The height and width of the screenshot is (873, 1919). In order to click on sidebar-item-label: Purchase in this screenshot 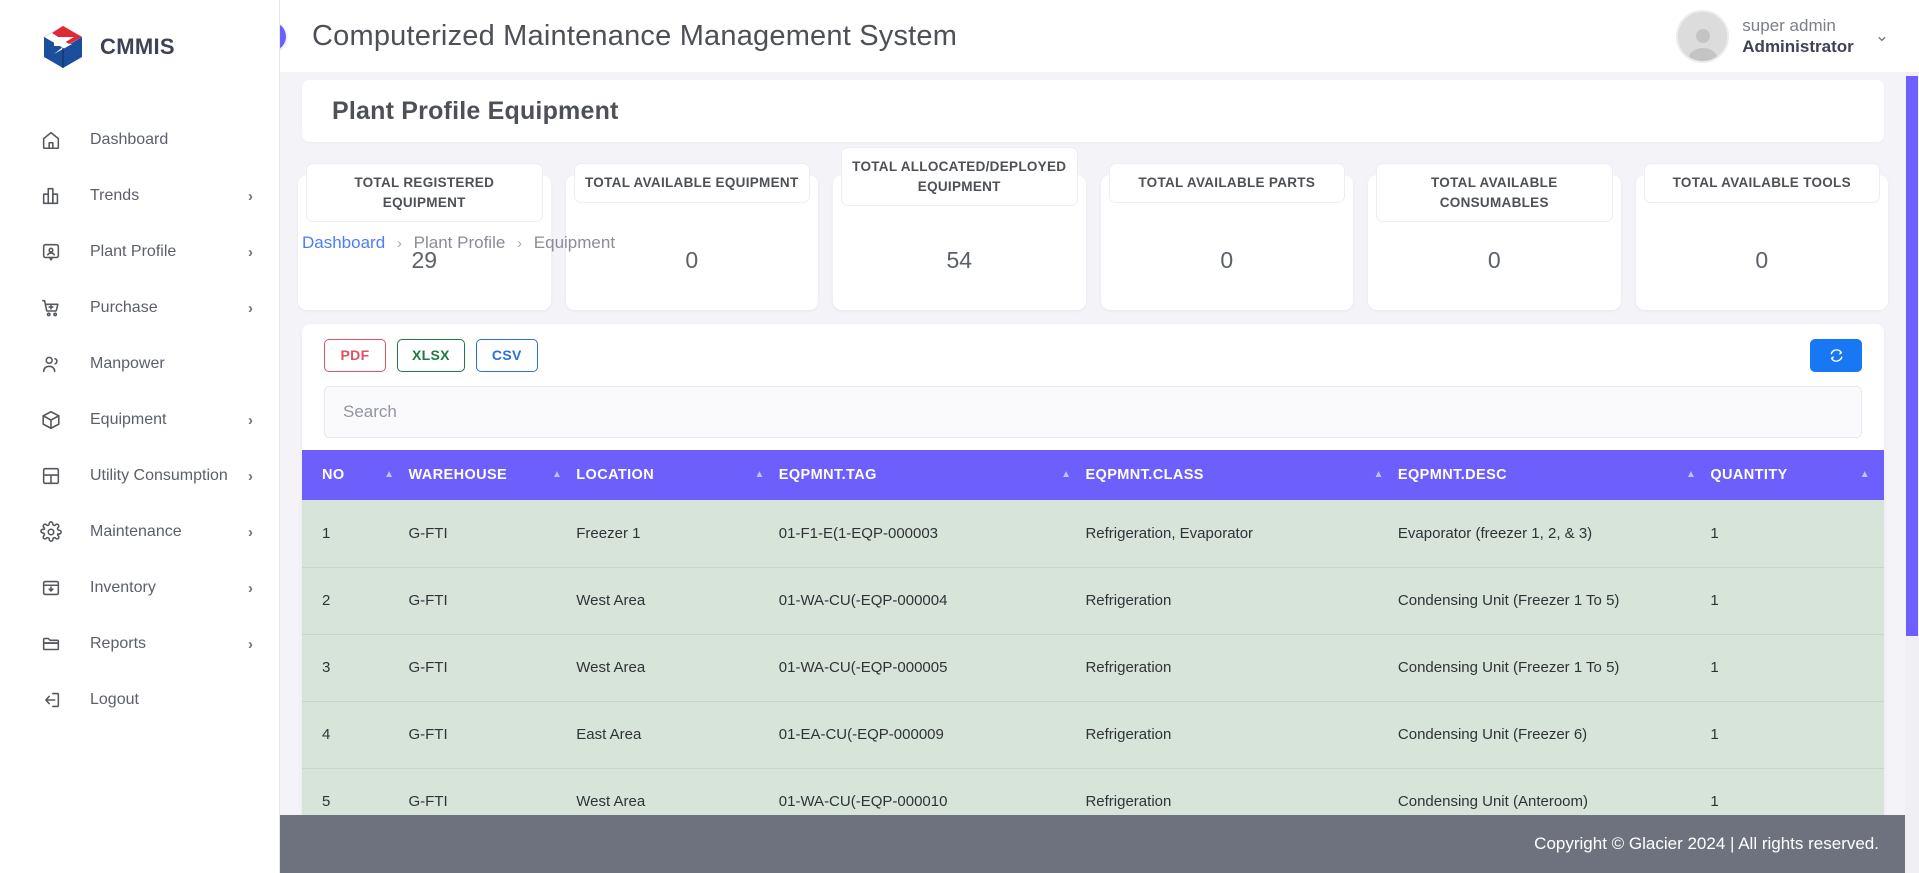, I will do `click(124, 307)`.